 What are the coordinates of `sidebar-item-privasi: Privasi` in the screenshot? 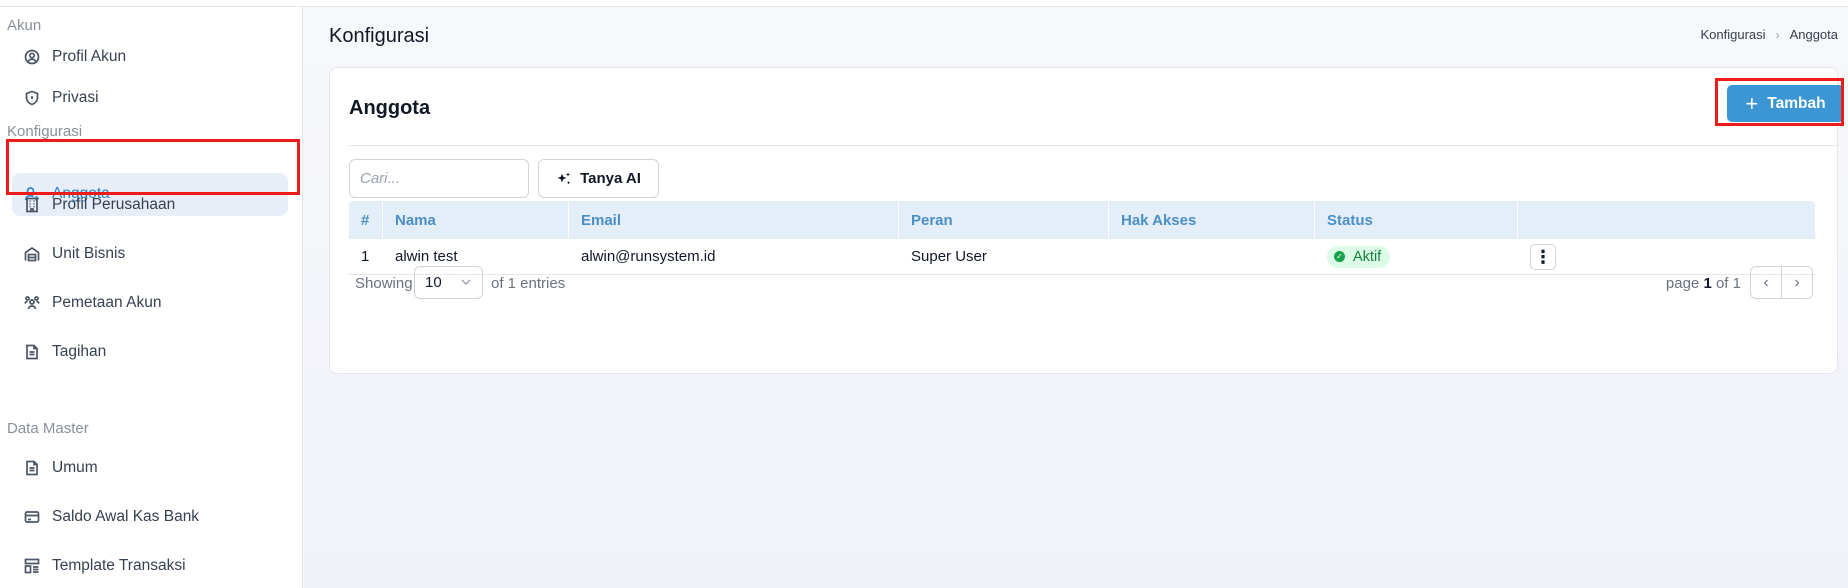 It's located at (61, 98).